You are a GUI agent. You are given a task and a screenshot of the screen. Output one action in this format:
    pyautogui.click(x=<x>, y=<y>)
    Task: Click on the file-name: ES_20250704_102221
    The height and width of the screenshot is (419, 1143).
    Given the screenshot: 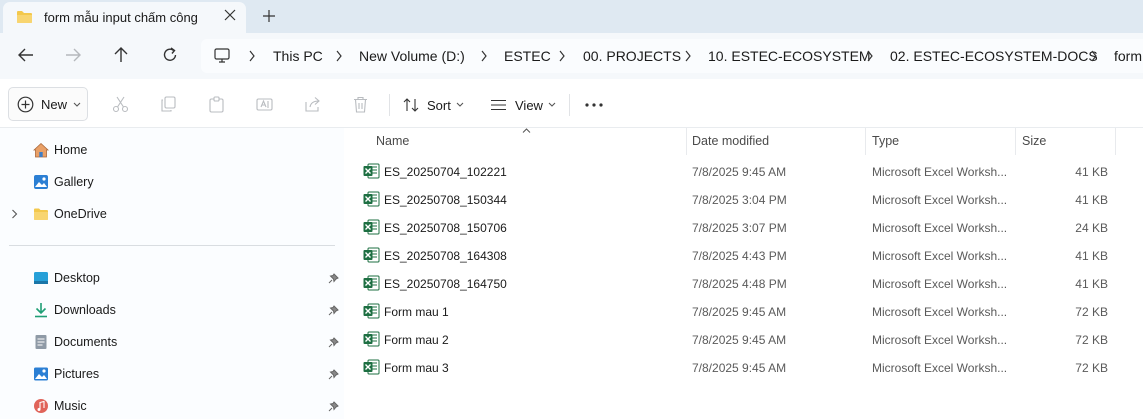 What is the action you would take?
    pyautogui.click(x=445, y=172)
    